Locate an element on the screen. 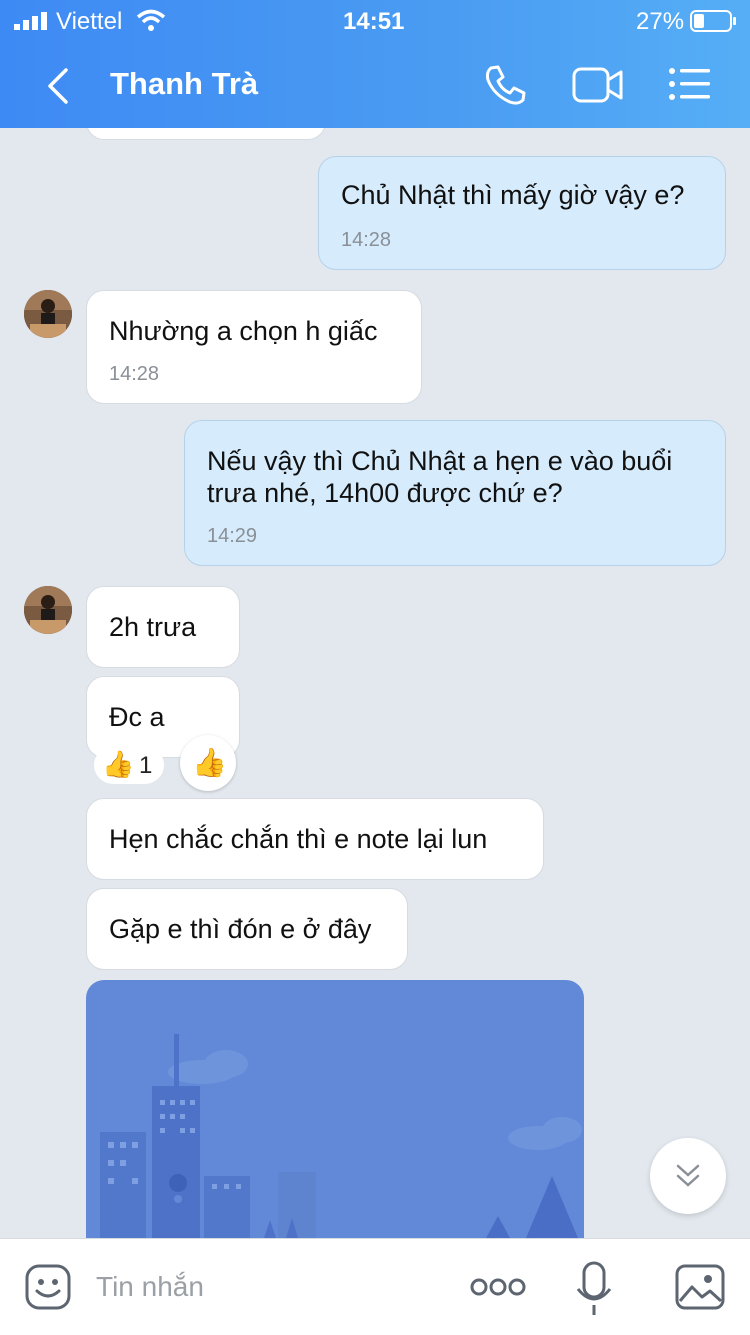 The width and height of the screenshot is (750, 1335). message-bubble-outgoing: Chủ Nhật thì mấy giờ vậy e? 14:28 is located at coordinates (522, 213).